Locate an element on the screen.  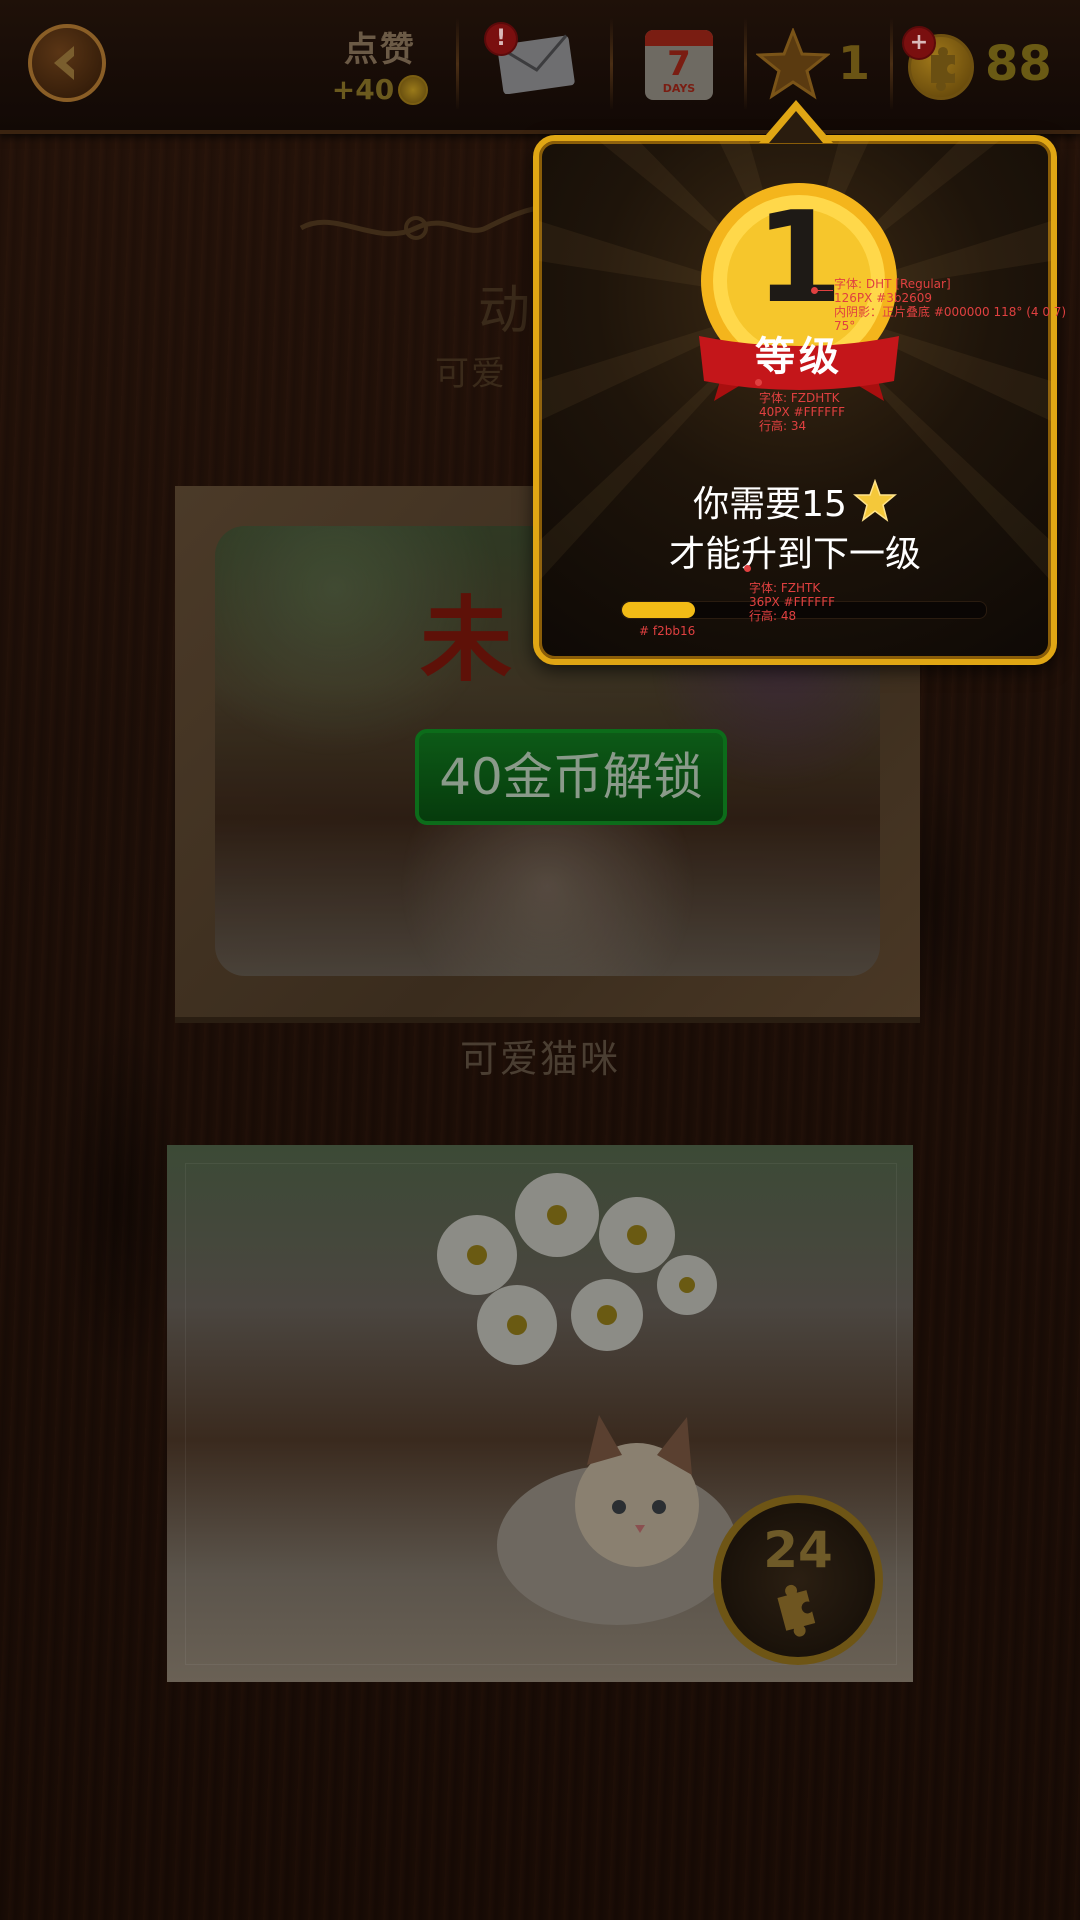
like-reward: +40 is located at coordinates (380, 89).